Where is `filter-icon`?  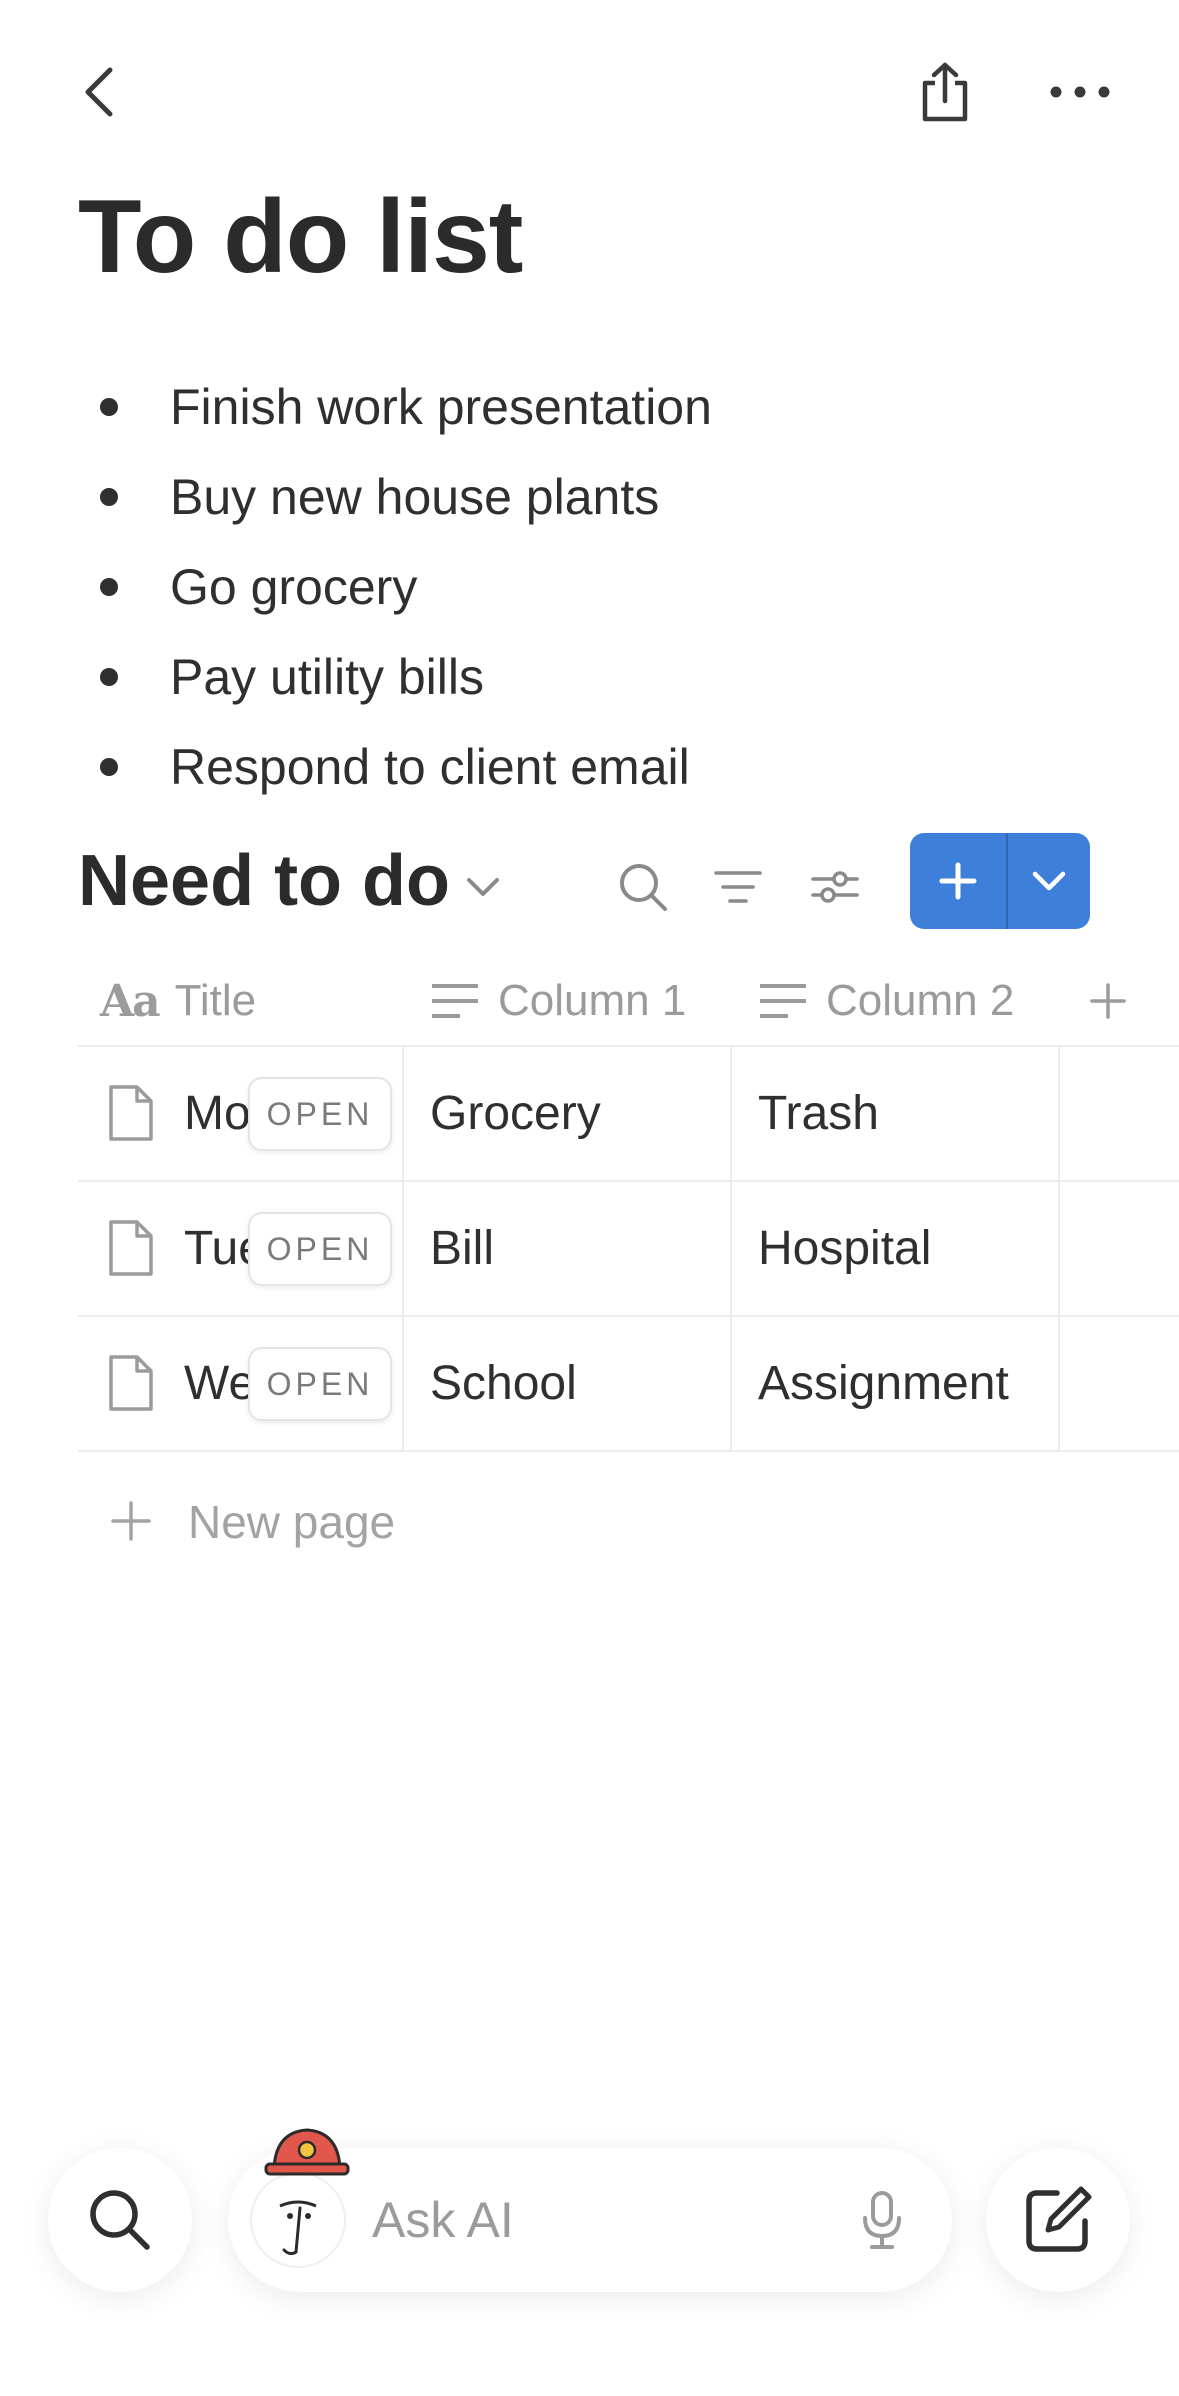
filter-icon is located at coordinates (738, 887).